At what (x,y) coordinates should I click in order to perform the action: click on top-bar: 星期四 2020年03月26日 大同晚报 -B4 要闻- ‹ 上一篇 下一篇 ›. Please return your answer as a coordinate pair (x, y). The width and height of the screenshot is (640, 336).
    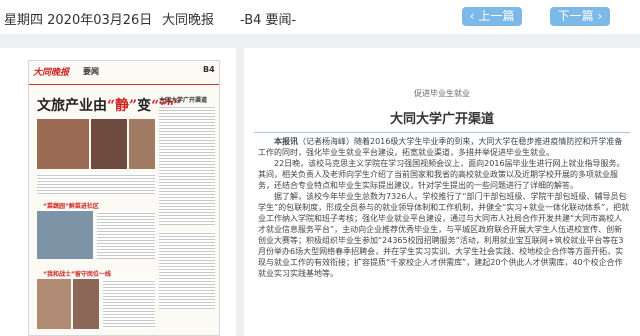
    Looking at the image, I should click on (320, 17).